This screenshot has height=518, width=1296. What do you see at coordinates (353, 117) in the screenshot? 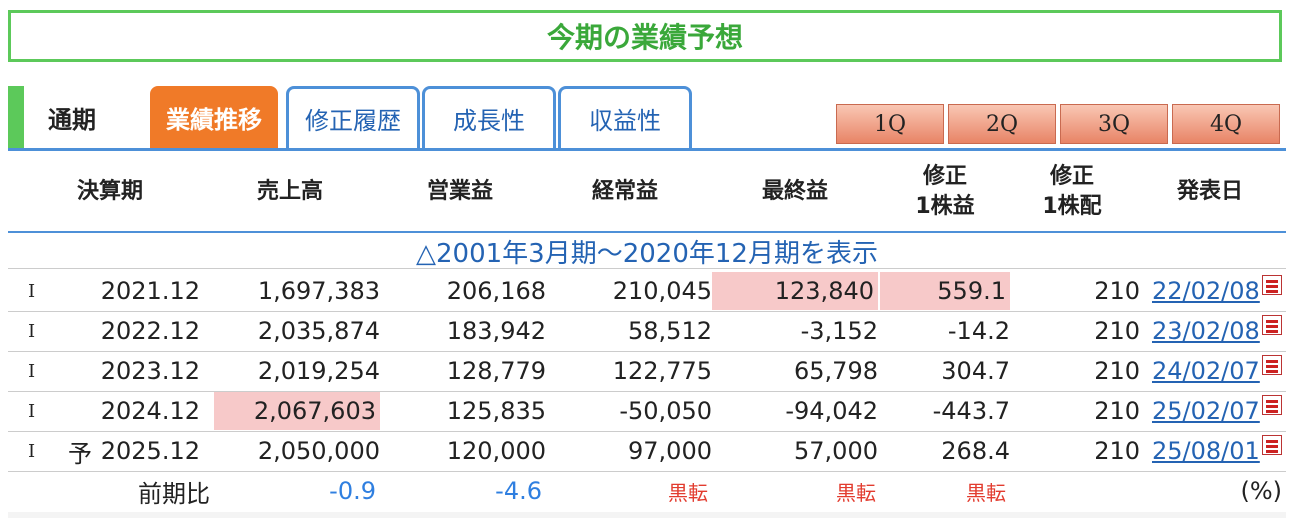
I see `tab-revision-history: 修正履歴` at bounding box center [353, 117].